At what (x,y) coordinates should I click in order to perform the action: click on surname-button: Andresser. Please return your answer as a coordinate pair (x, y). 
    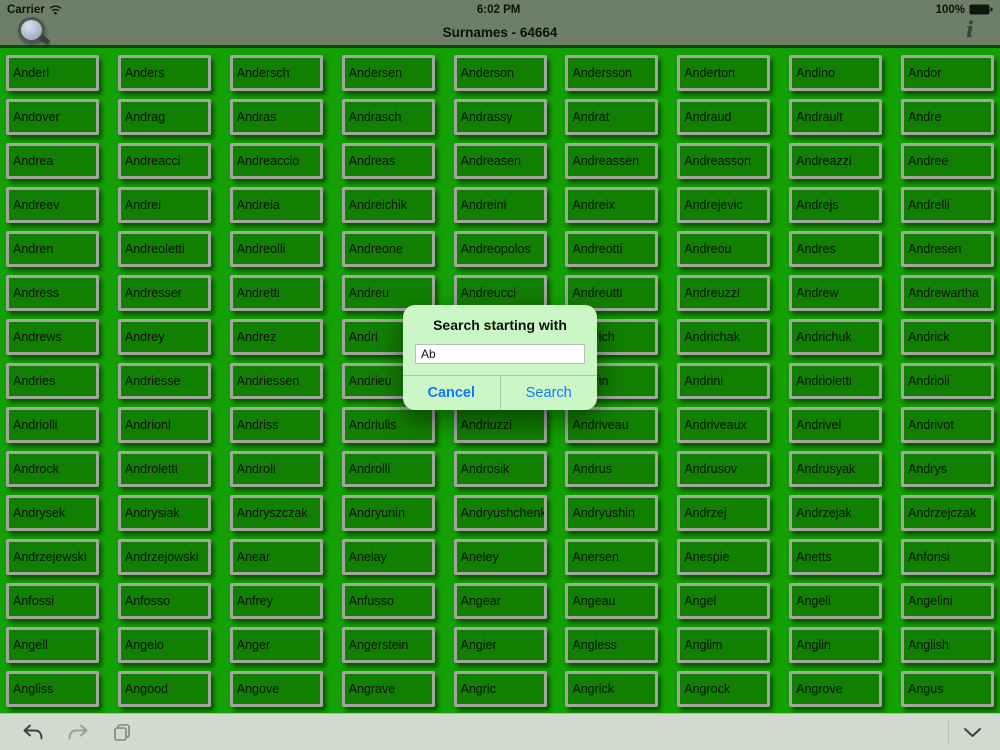
    Looking at the image, I should click on (164, 293).